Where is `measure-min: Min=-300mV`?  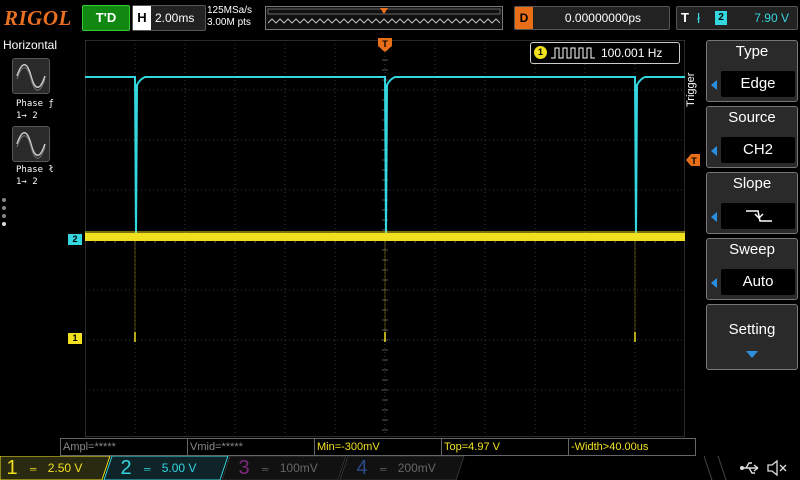 measure-min: Min=-300mV is located at coordinates (378, 447).